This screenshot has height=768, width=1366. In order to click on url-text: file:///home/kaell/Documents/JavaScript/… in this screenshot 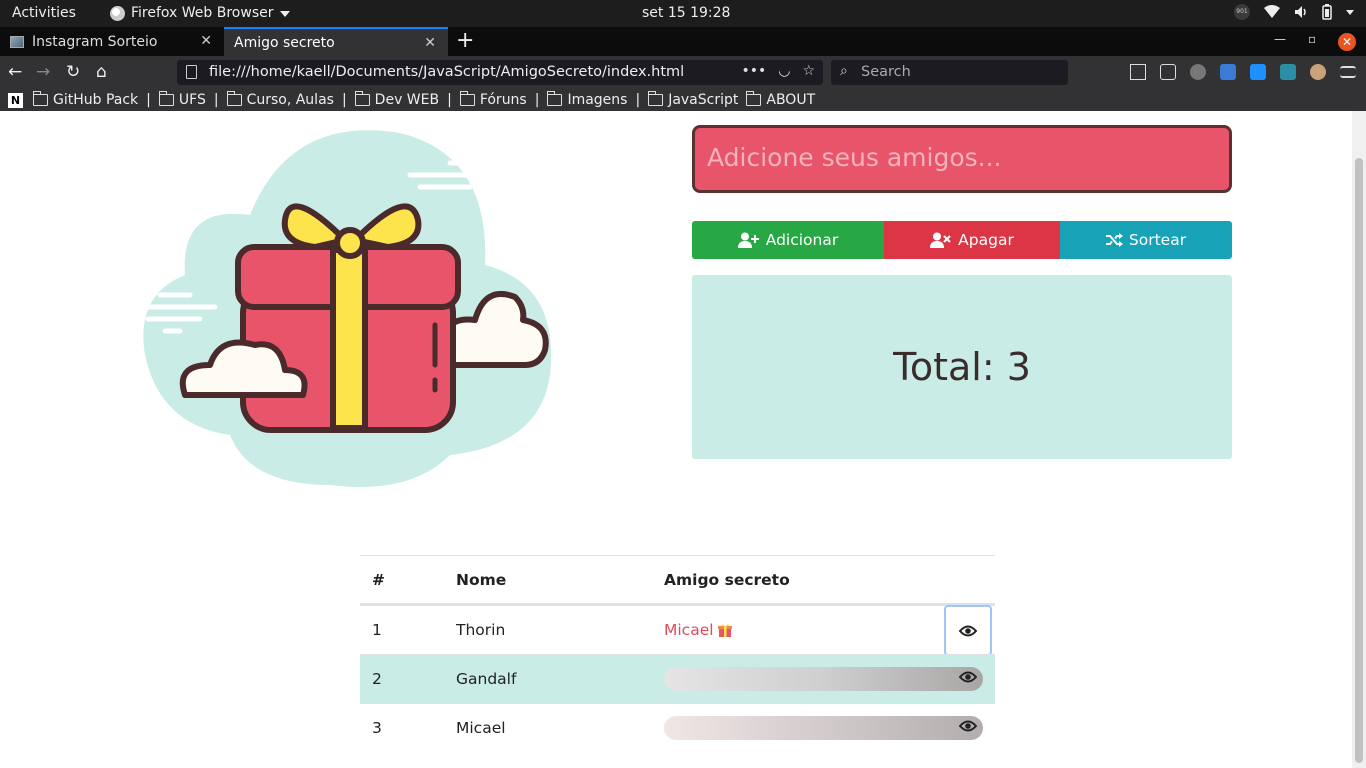, I will do `click(446, 72)`.